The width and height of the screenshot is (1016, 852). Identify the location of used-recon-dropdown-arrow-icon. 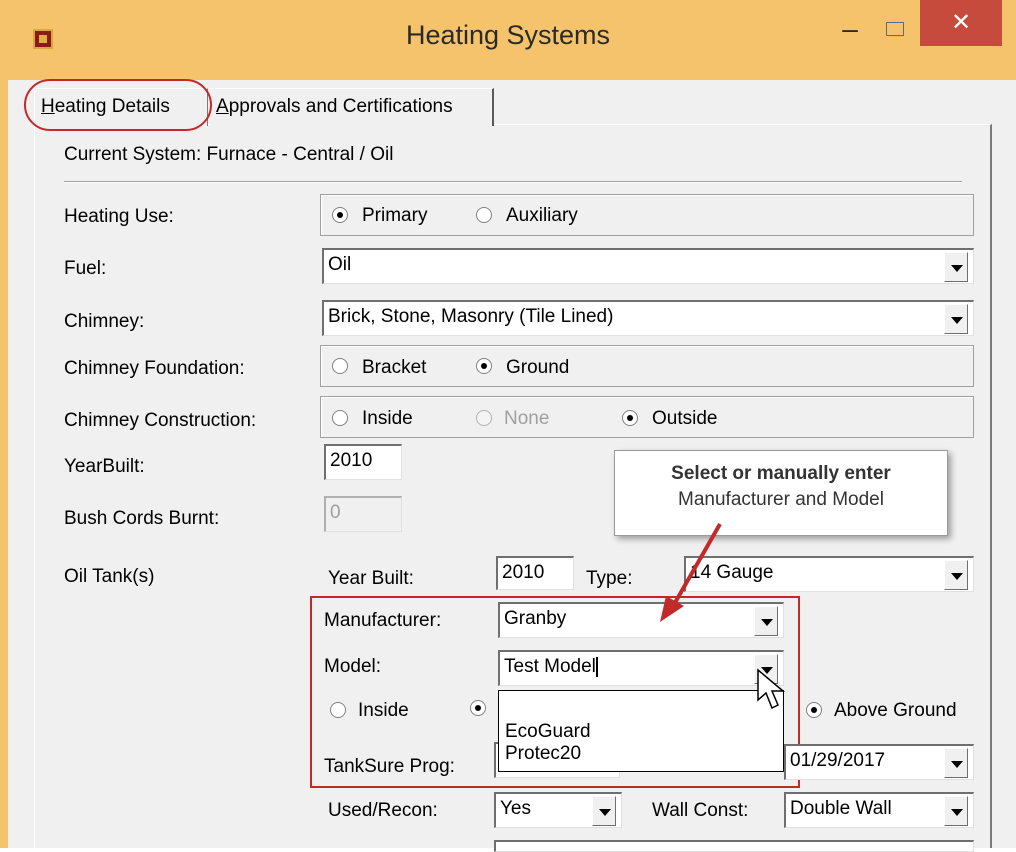
(604, 811).